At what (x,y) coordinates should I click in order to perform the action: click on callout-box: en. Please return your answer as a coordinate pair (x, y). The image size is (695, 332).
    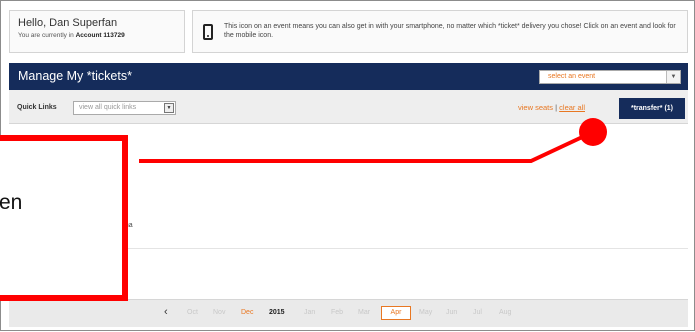
    Looking at the image, I should click on (64, 218).